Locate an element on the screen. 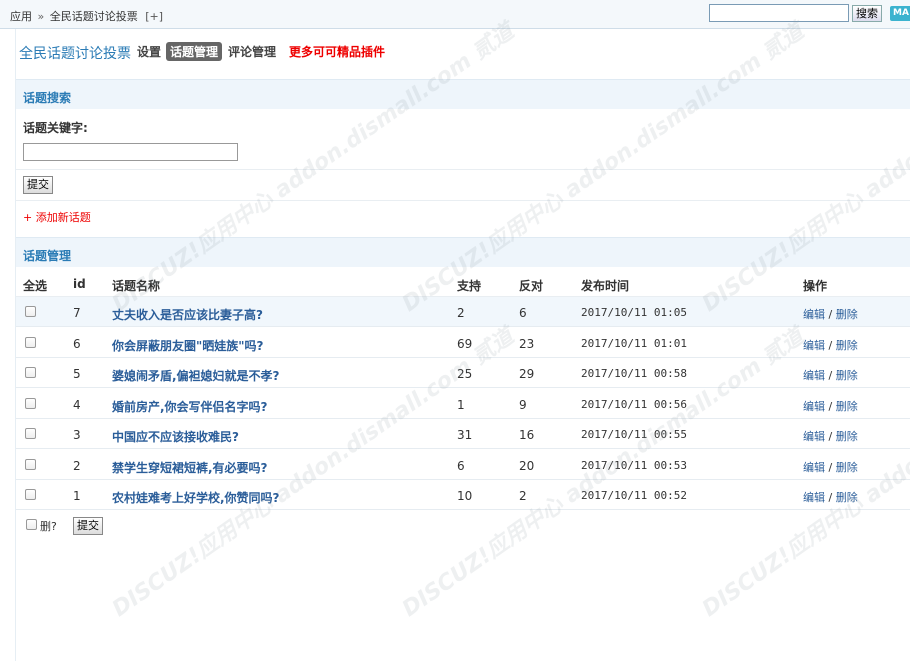  row-support: 25 is located at coordinates (465, 374).